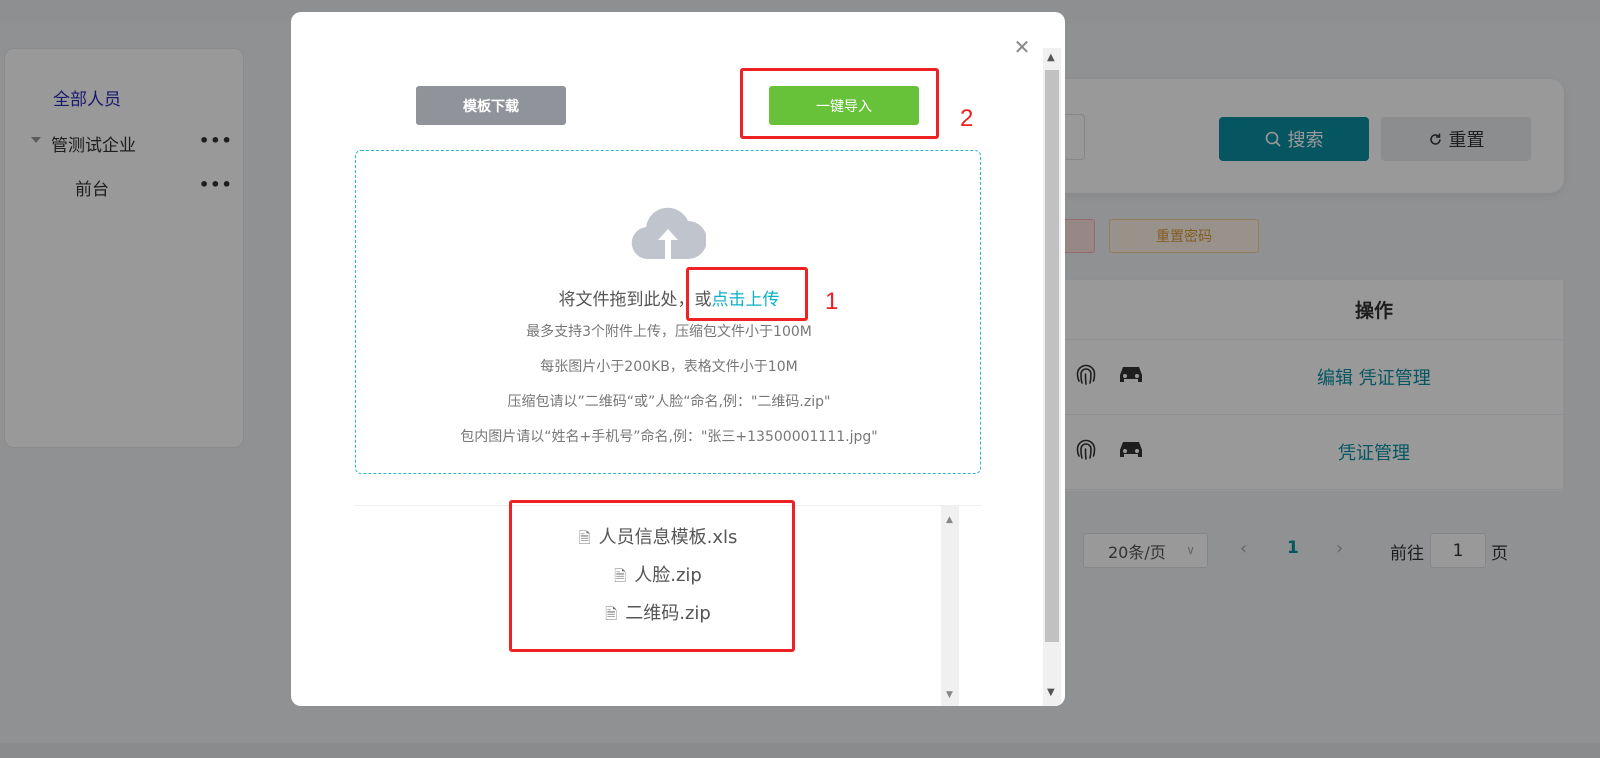 The width and height of the screenshot is (1600, 758). Describe the element at coordinates (832, 301) in the screenshot. I see `annotation-number: 1` at that location.